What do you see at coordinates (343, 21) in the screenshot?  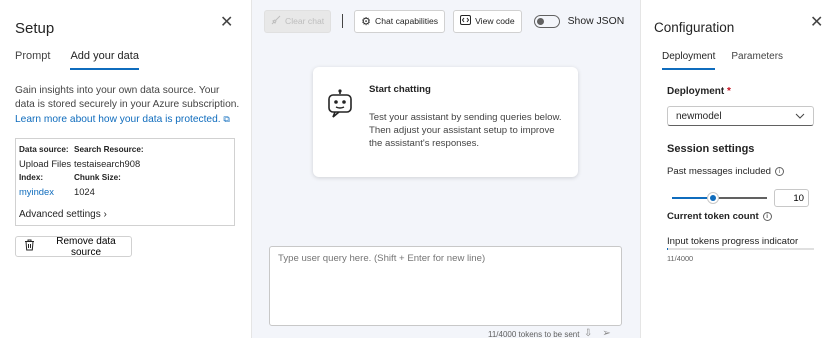 I see `toolbar-divider` at bounding box center [343, 21].